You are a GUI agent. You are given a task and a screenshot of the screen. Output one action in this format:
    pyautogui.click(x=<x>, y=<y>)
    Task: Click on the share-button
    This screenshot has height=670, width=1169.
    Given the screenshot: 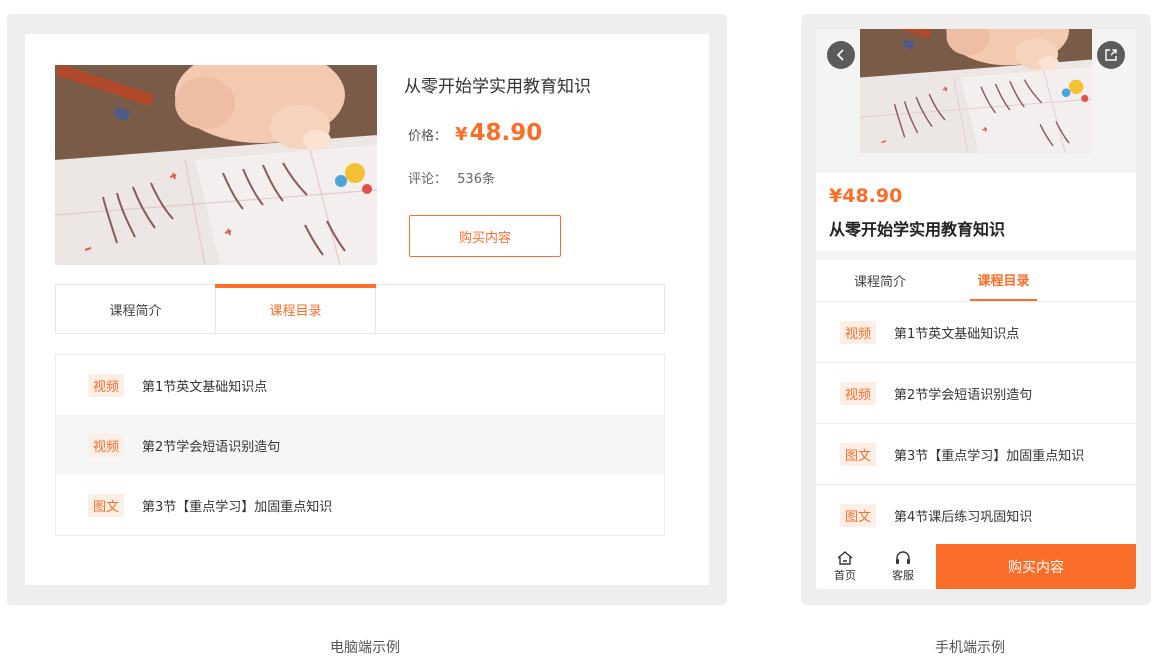 What is the action you would take?
    pyautogui.click(x=1111, y=55)
    